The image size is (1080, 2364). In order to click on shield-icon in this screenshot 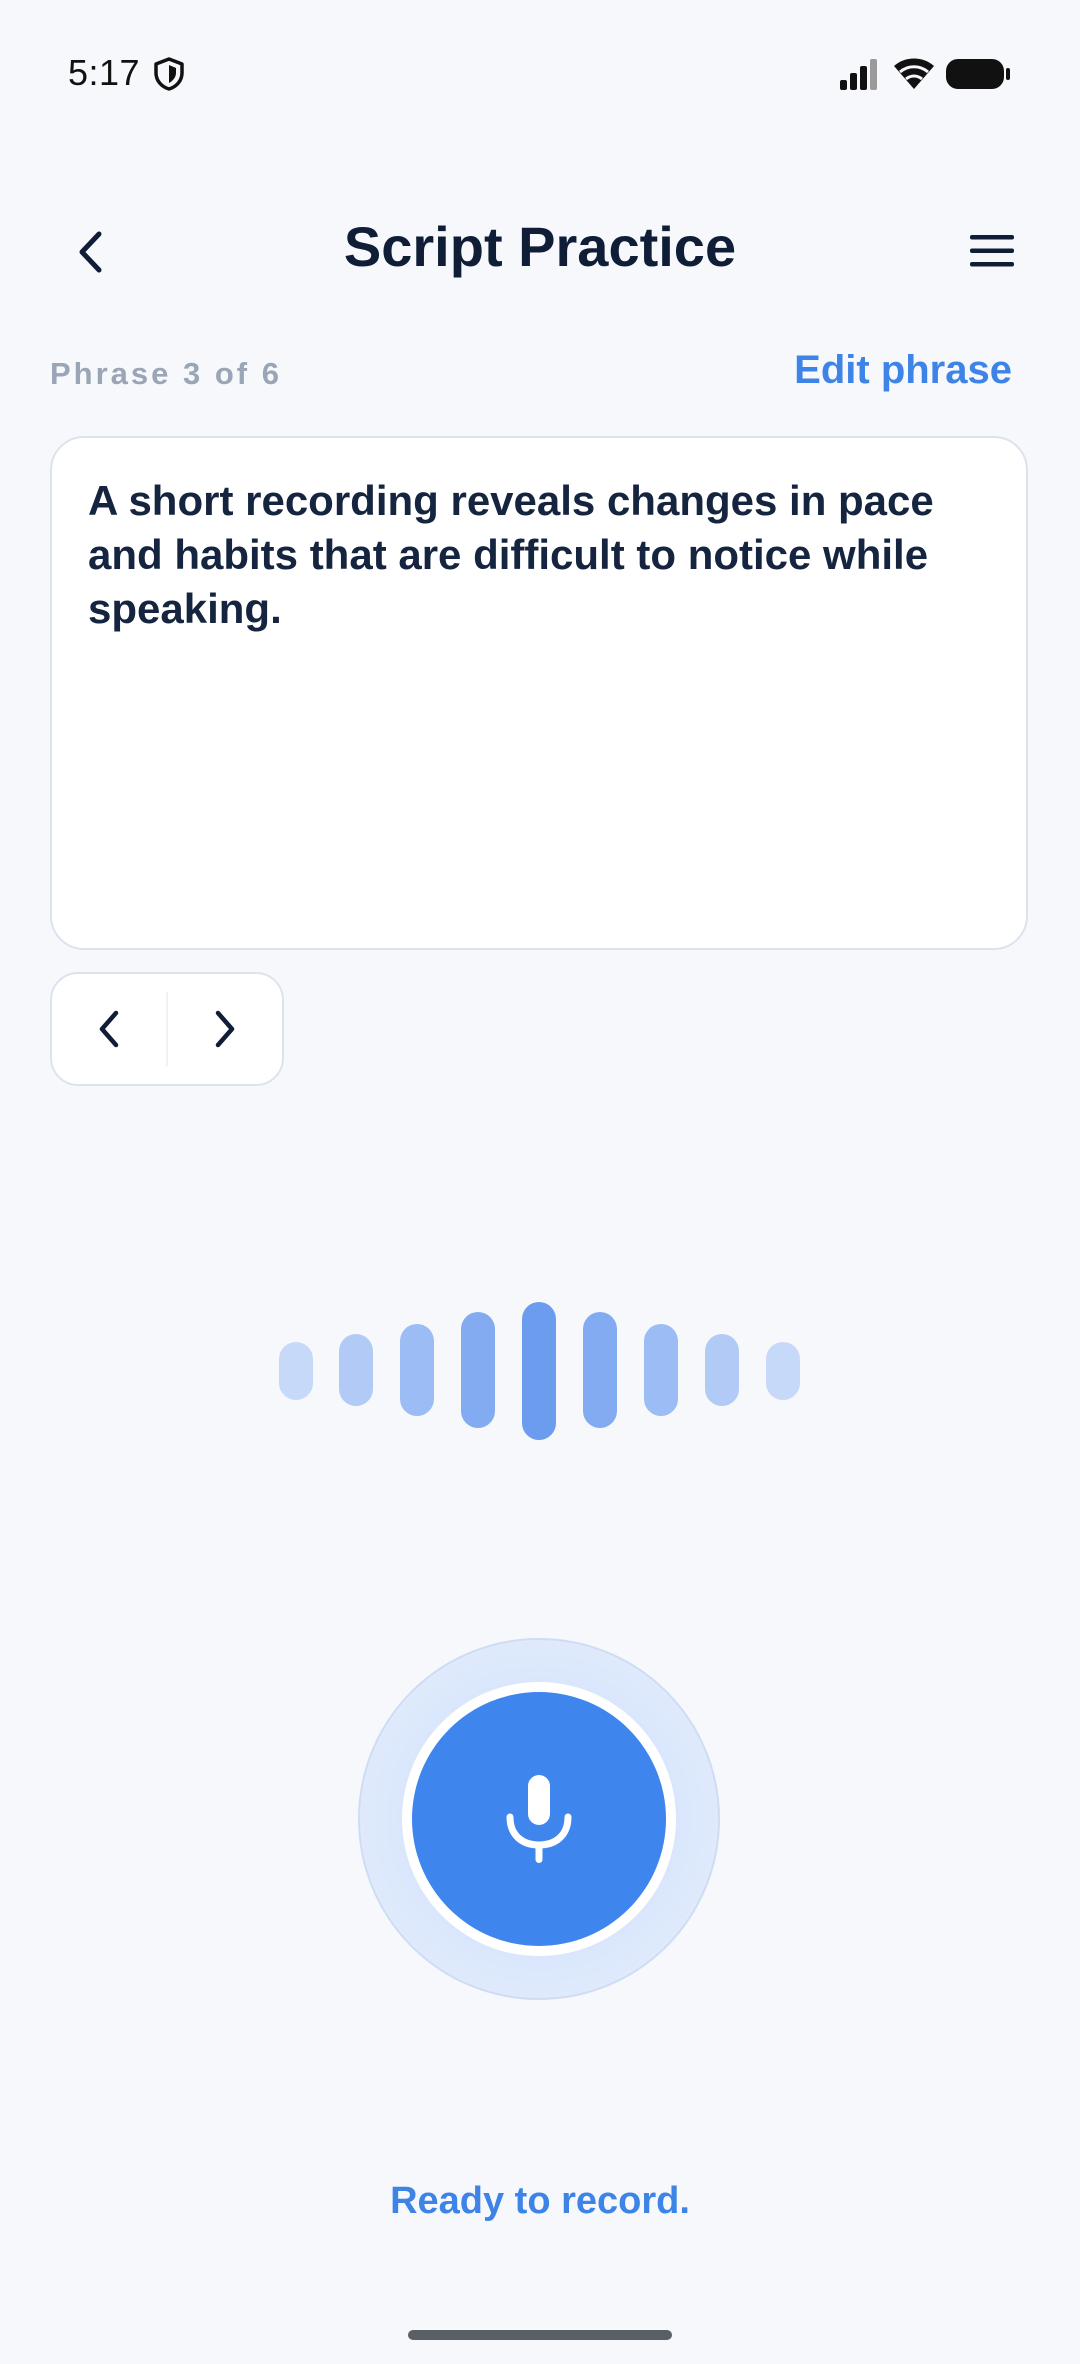, I will do `click(169, 74)`.